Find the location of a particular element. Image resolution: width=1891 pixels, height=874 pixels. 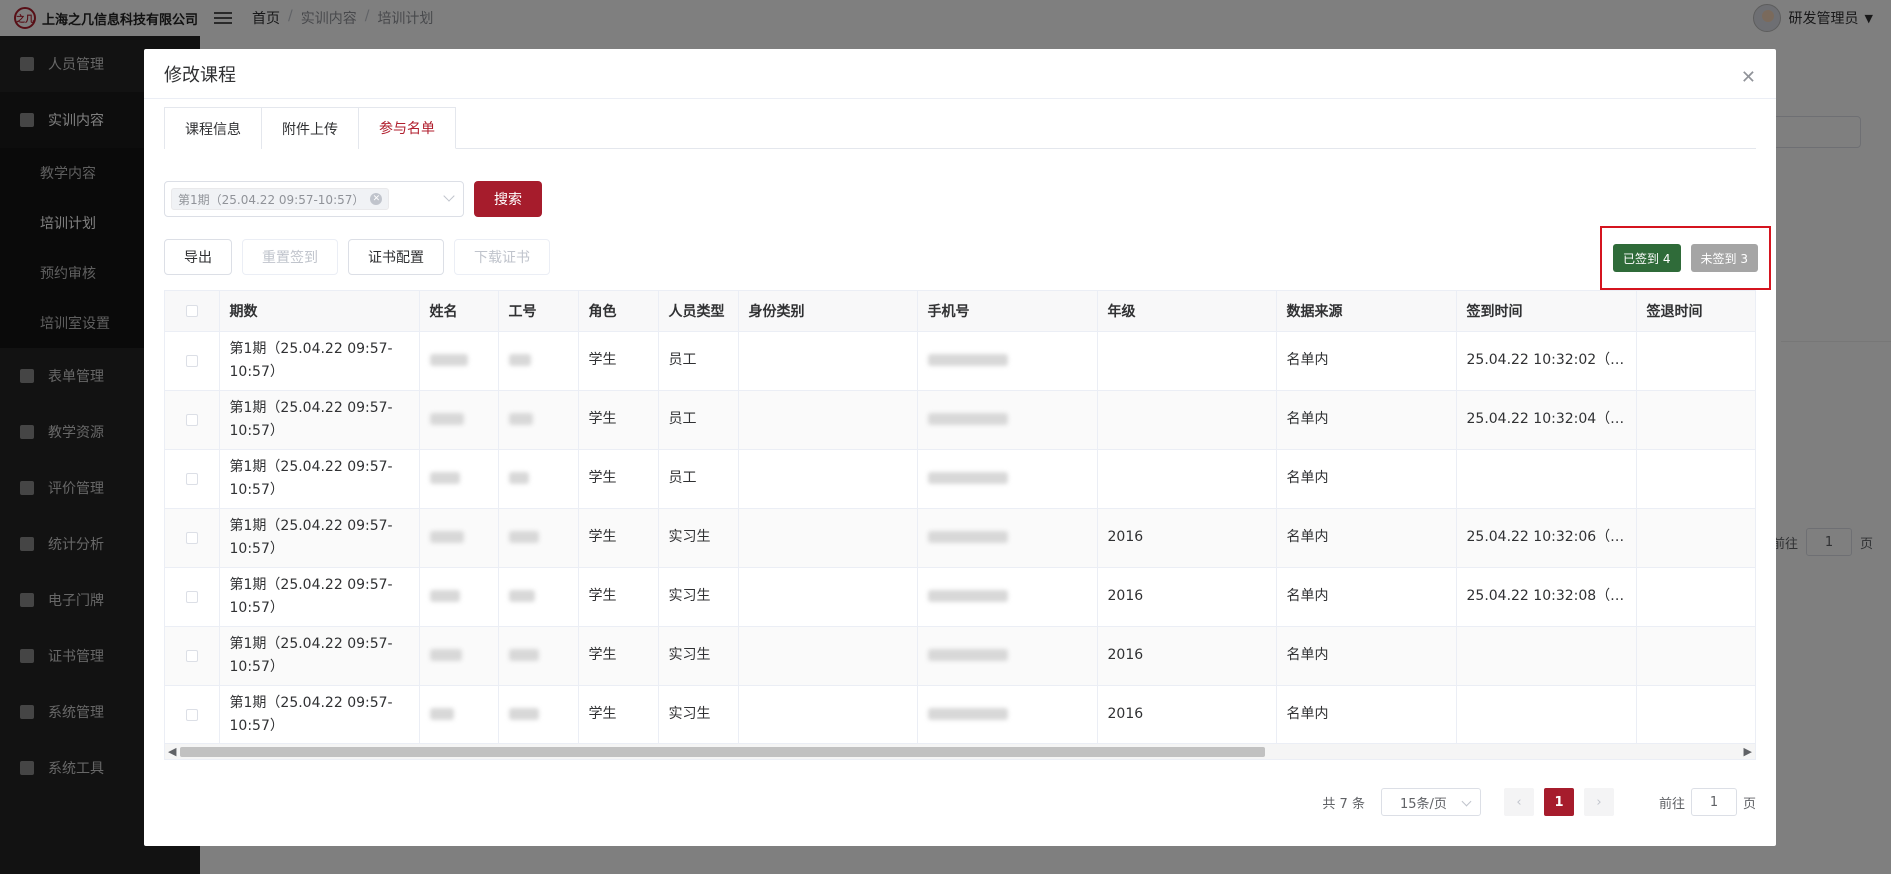

tab-course-info: 课程信息 is located at coordinates (213, 128).